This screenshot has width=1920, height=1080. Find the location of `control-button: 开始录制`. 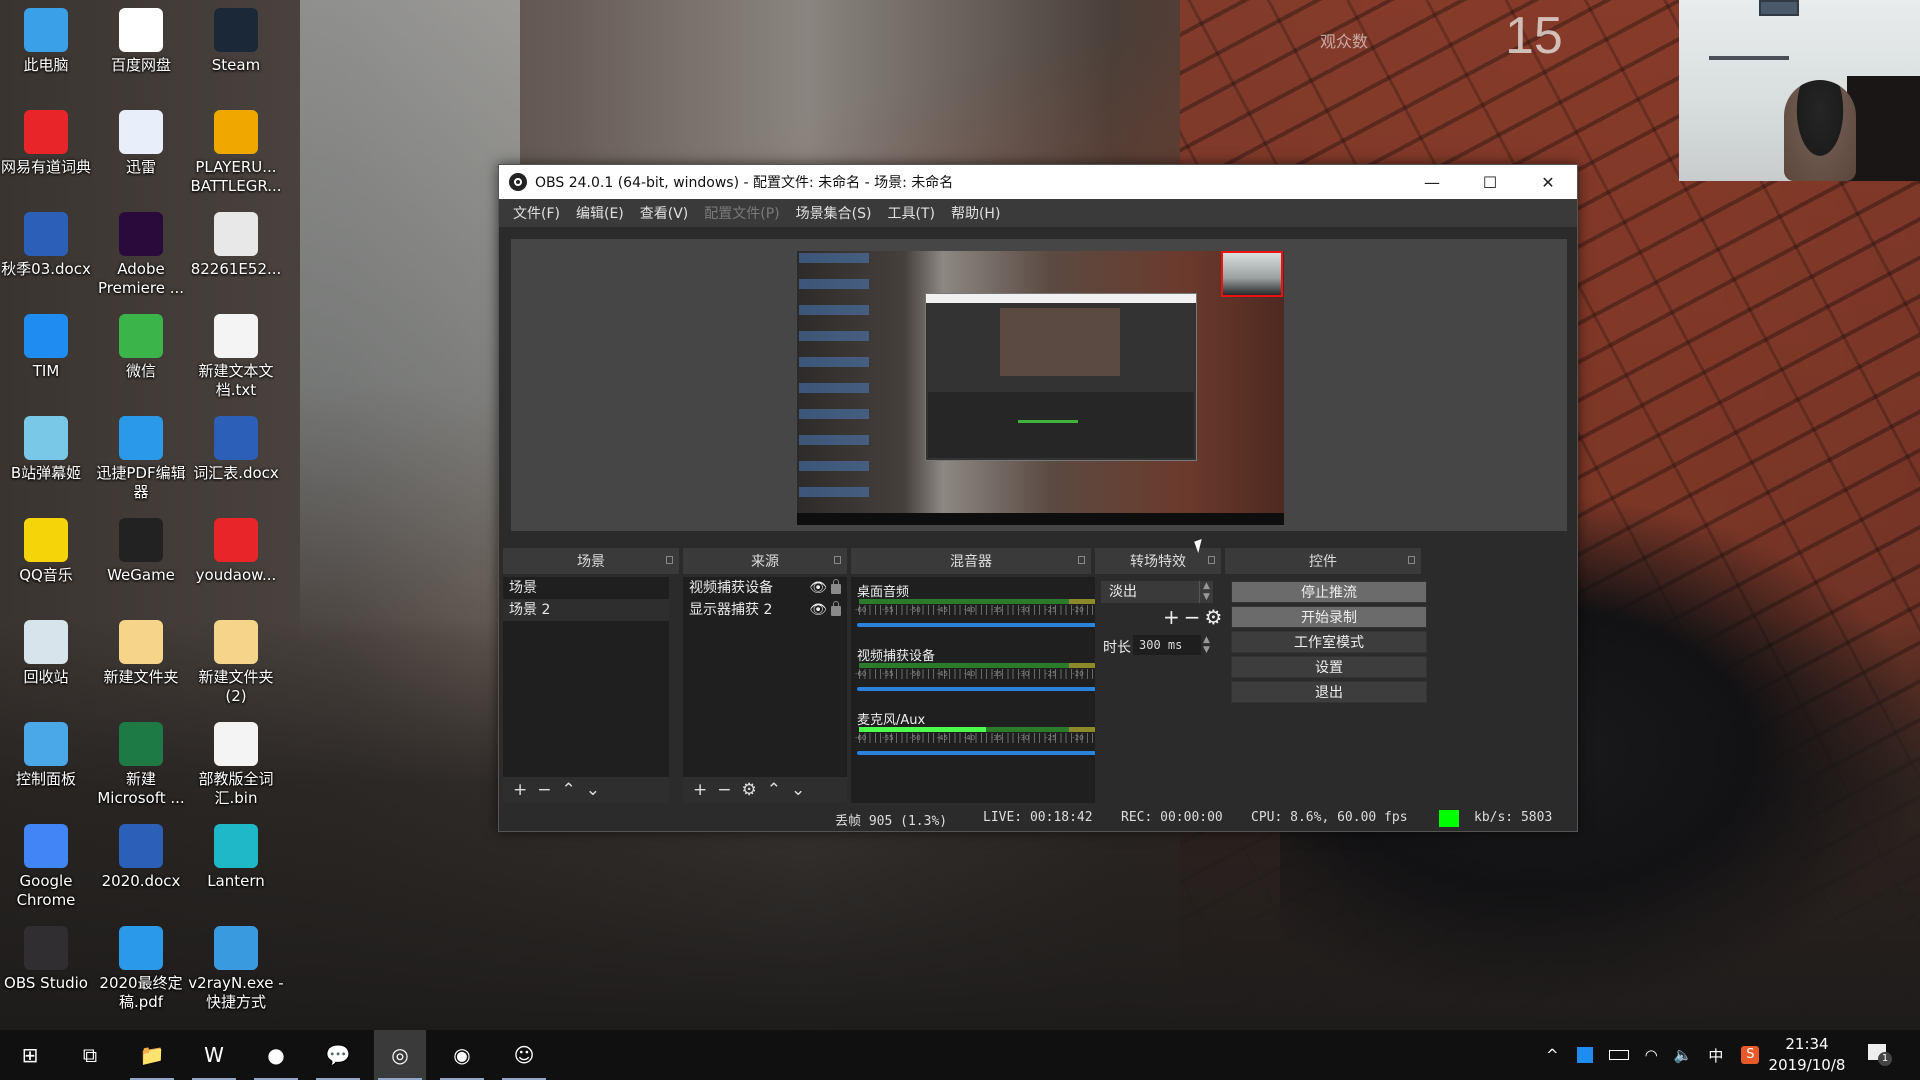

control-button: 开始录制 is located at coordinates (1329, 617).